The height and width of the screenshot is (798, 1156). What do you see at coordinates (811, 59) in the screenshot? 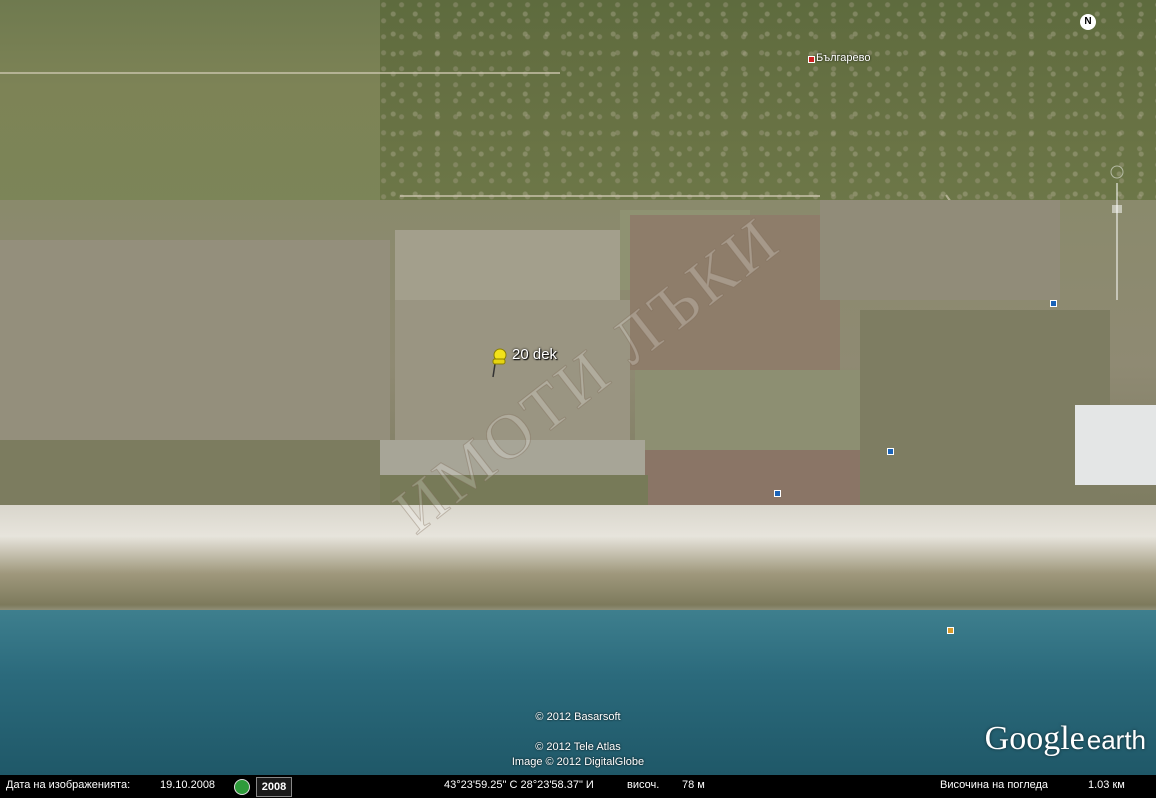
I see `town-marker-icon` at bounding box center [811, 59].